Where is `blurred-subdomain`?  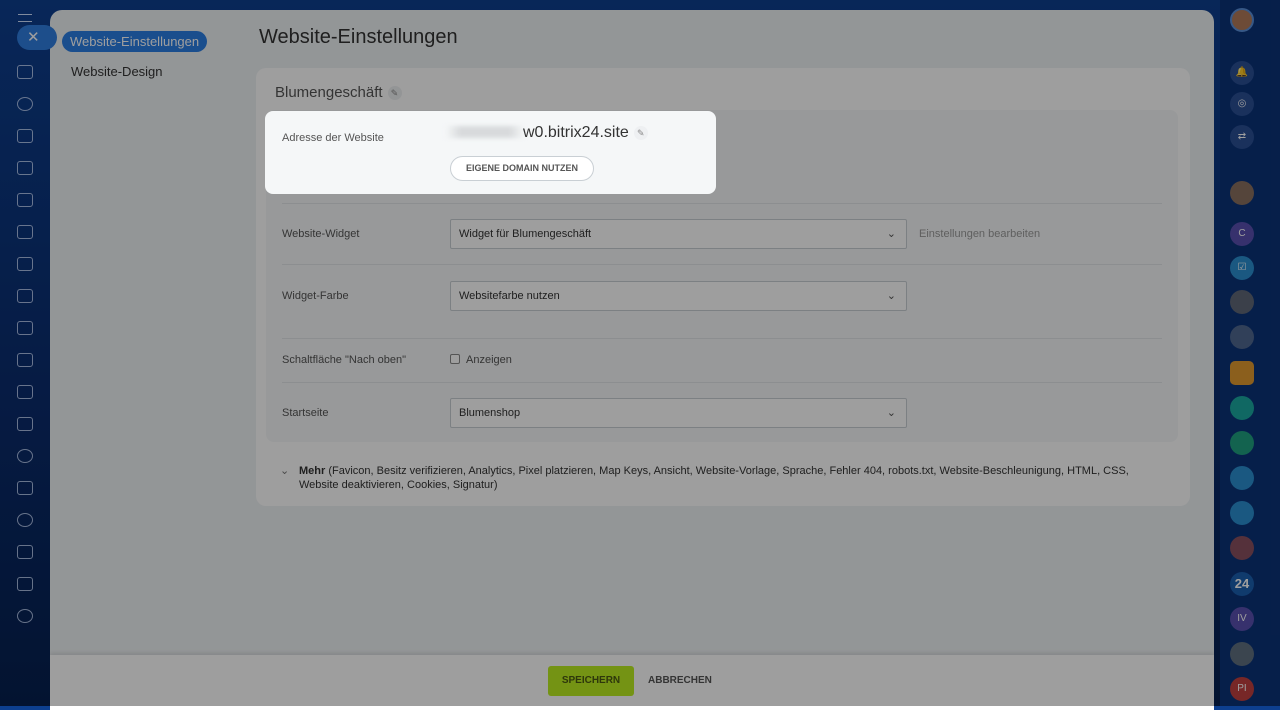 blurred-subdomain is located at coordinates (485, 132).